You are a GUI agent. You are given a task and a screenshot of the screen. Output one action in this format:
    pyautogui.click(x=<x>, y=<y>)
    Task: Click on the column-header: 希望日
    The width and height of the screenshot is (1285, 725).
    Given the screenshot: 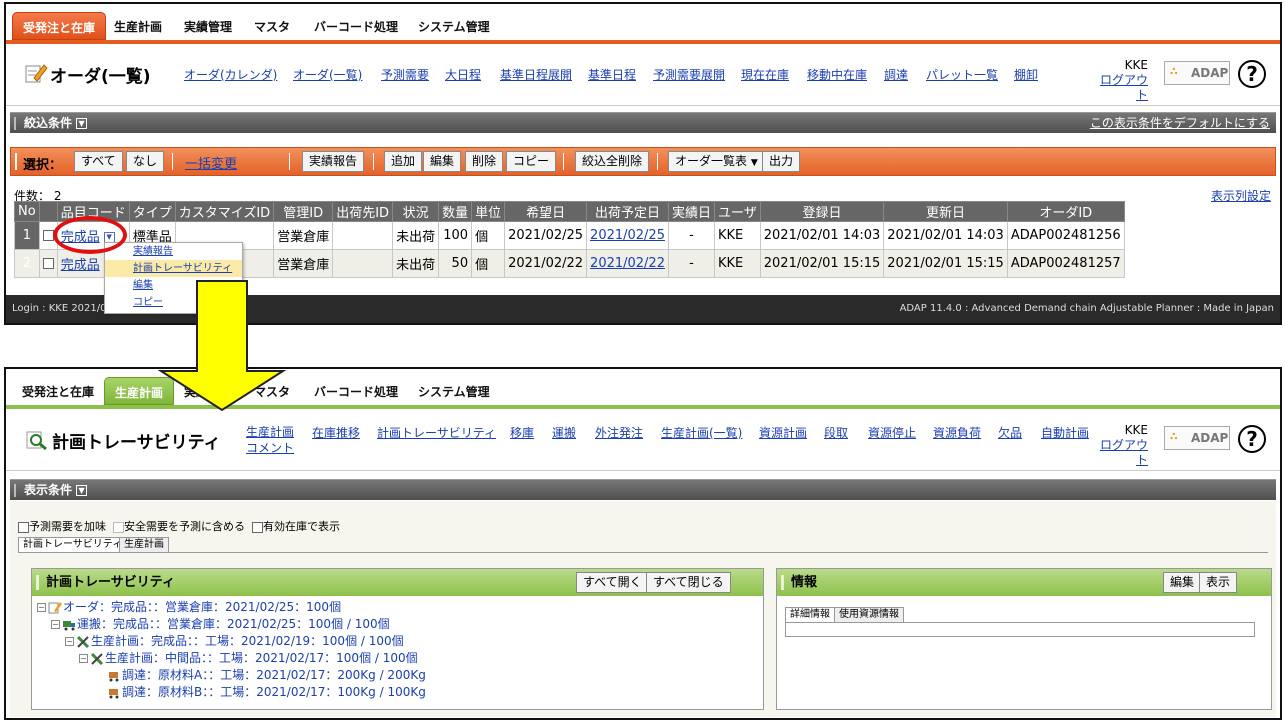 What is the action you would take?
    pyautogui.click(x=546, y=211)
    